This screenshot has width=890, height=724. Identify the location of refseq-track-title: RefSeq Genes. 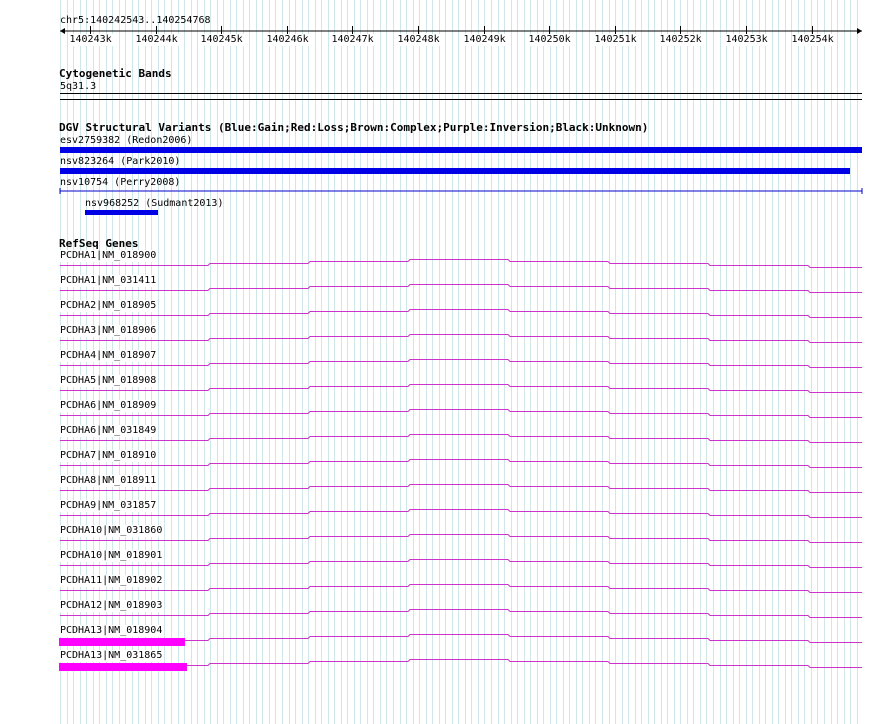
(99, 243).